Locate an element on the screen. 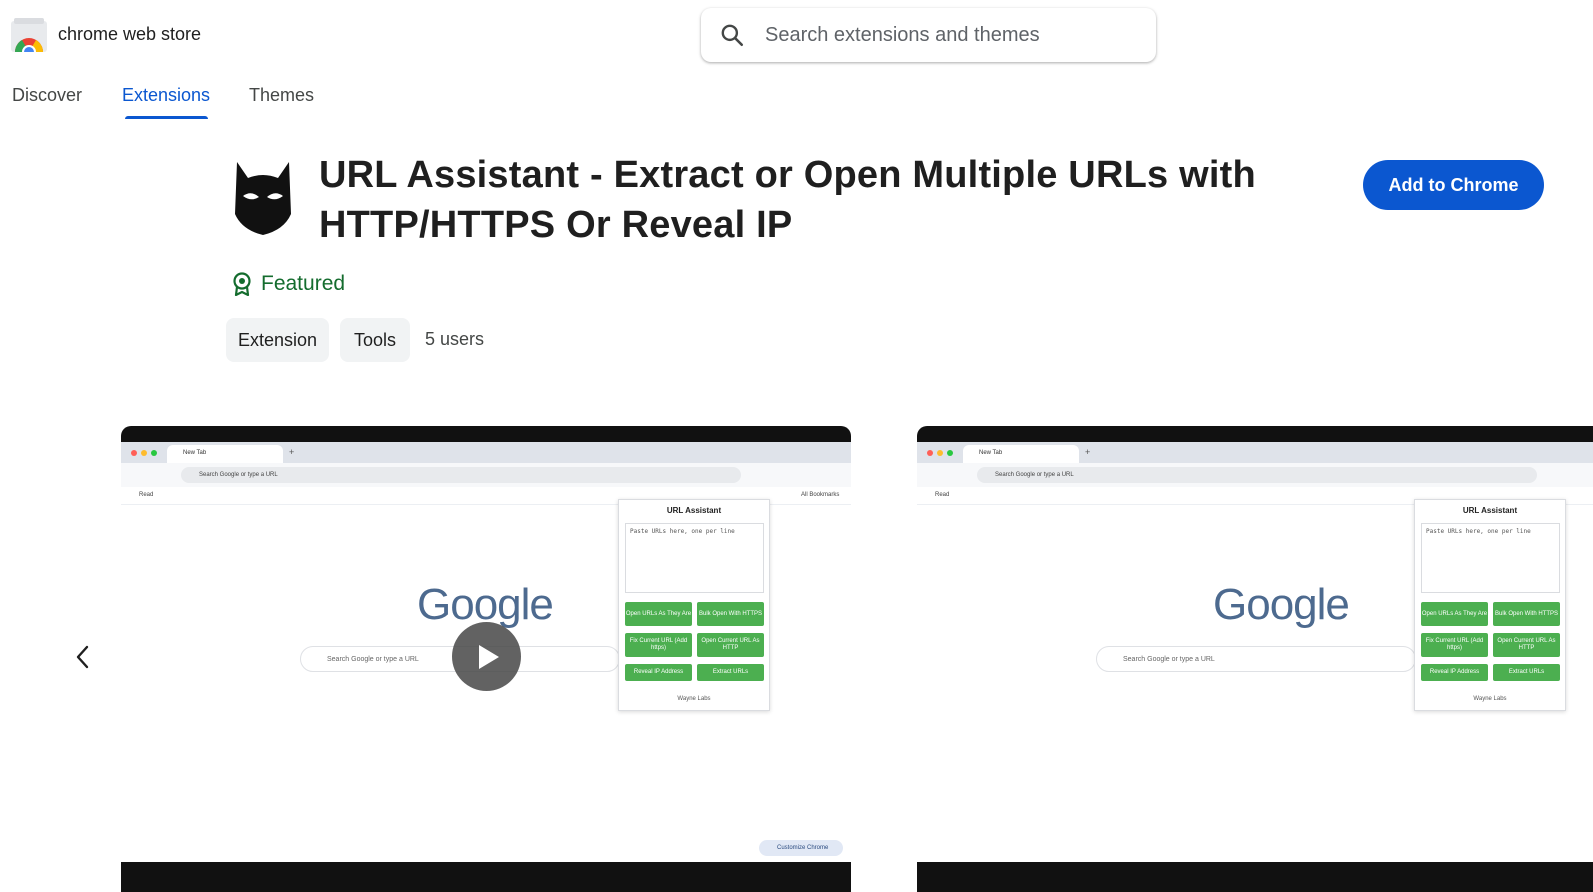  tab-themes: Themes is located at coordinates (281, 95).